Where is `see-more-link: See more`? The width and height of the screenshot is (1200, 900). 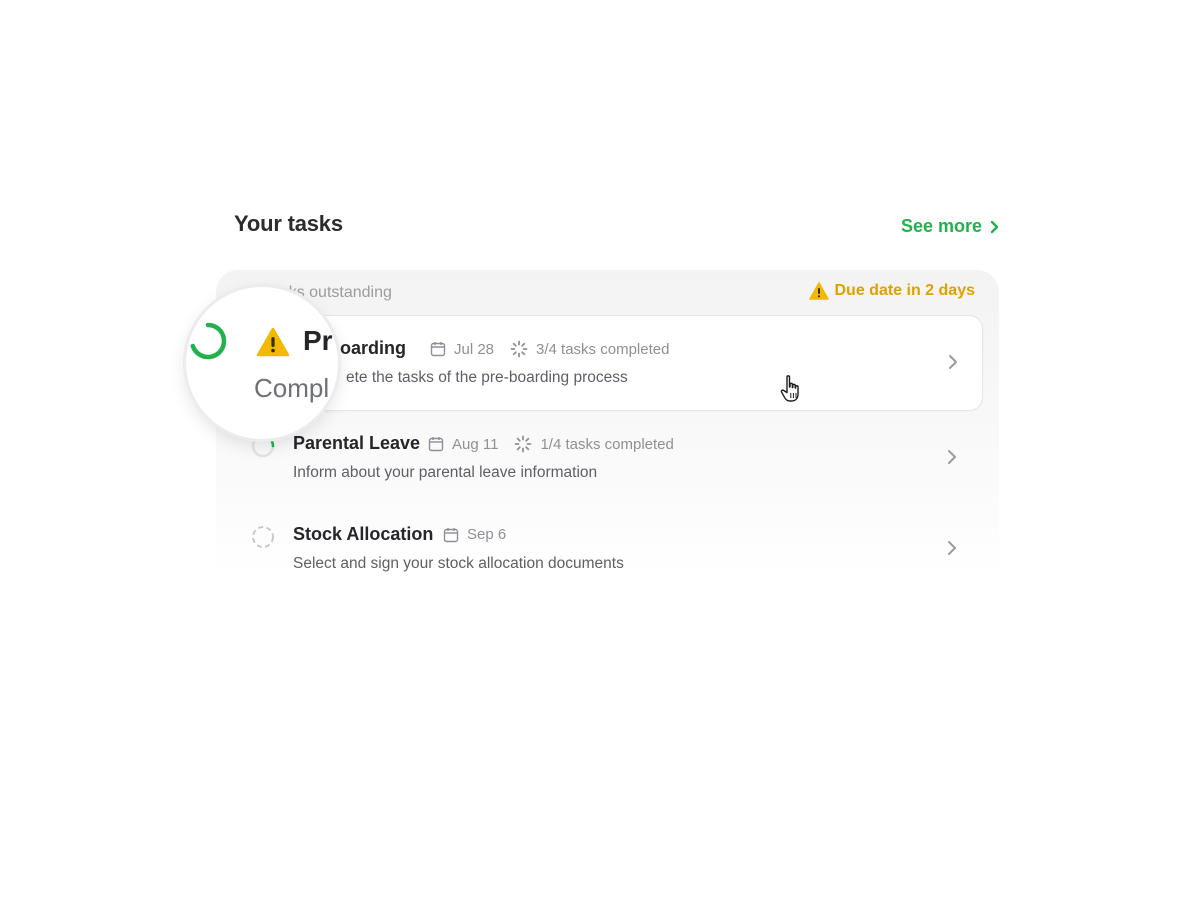 see-more-link: See more is located at coordinates (950, 226).